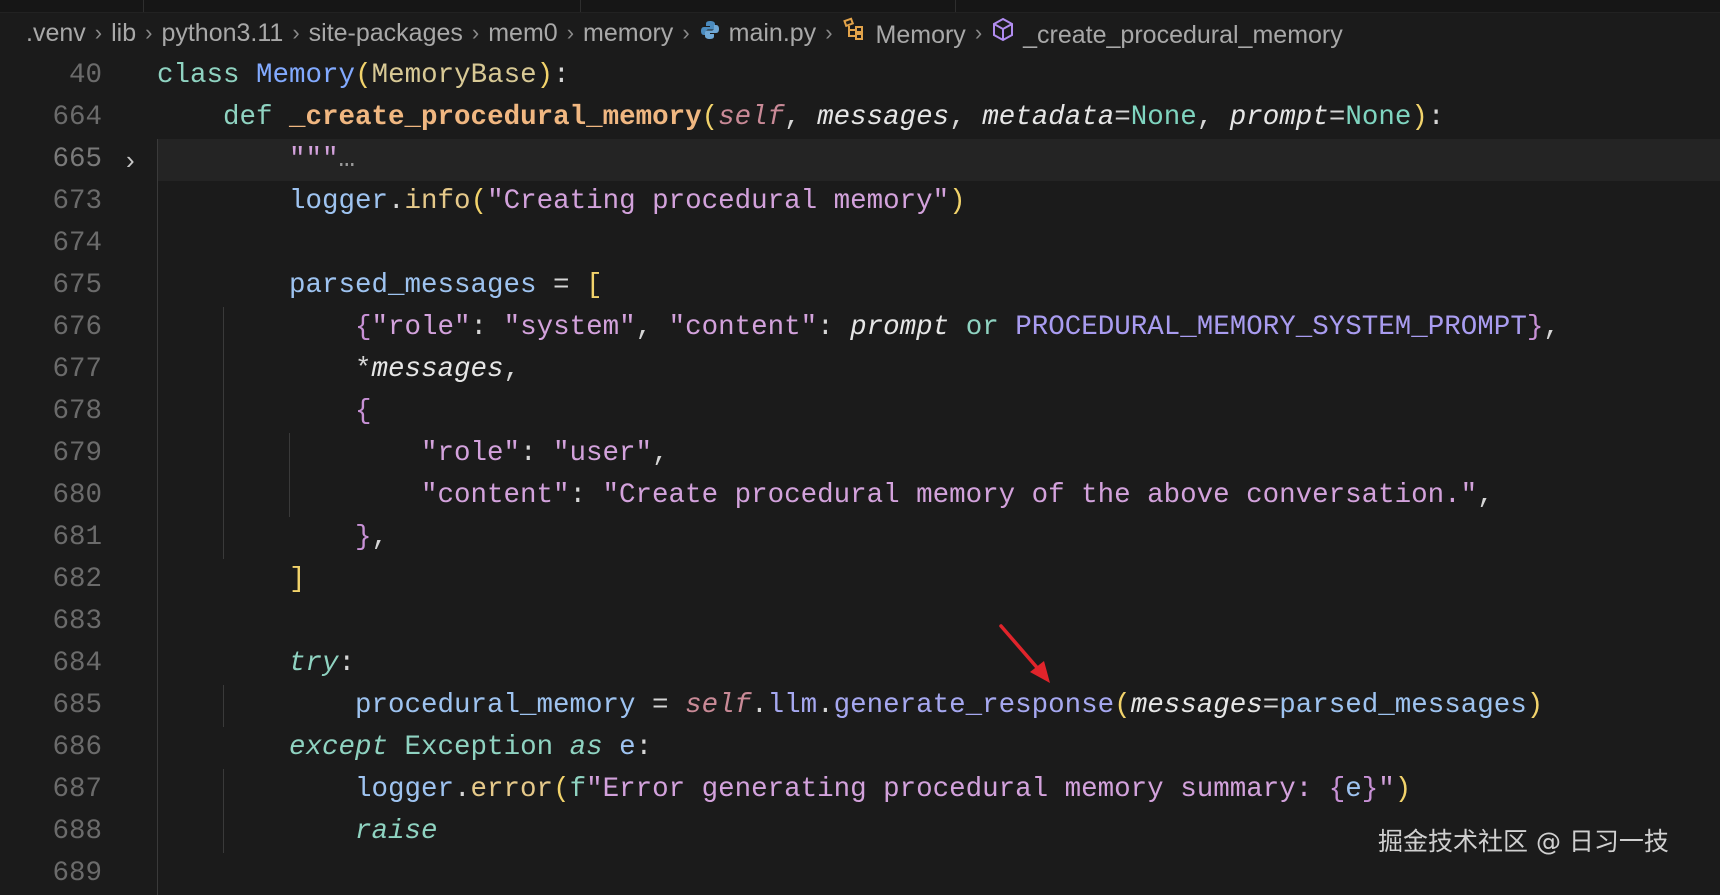 The height and width of the screenshot is (895, 1720). I want to click on red-arrow-annotation, so click(1024, 653).